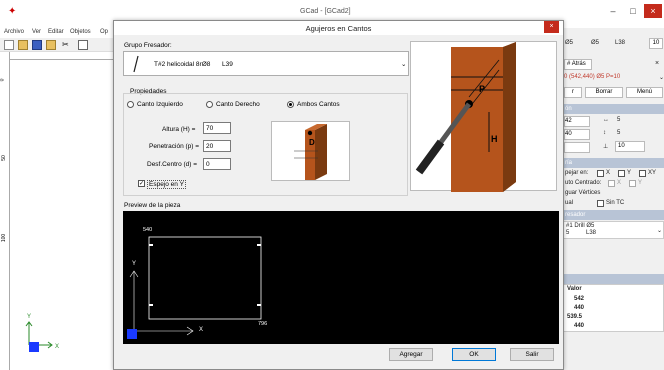 The image size is (664, 370). What do you see at coordinates (653, 11) in the screenshot?
I see `app-close-button: ×` at bounding box center [653, 11].